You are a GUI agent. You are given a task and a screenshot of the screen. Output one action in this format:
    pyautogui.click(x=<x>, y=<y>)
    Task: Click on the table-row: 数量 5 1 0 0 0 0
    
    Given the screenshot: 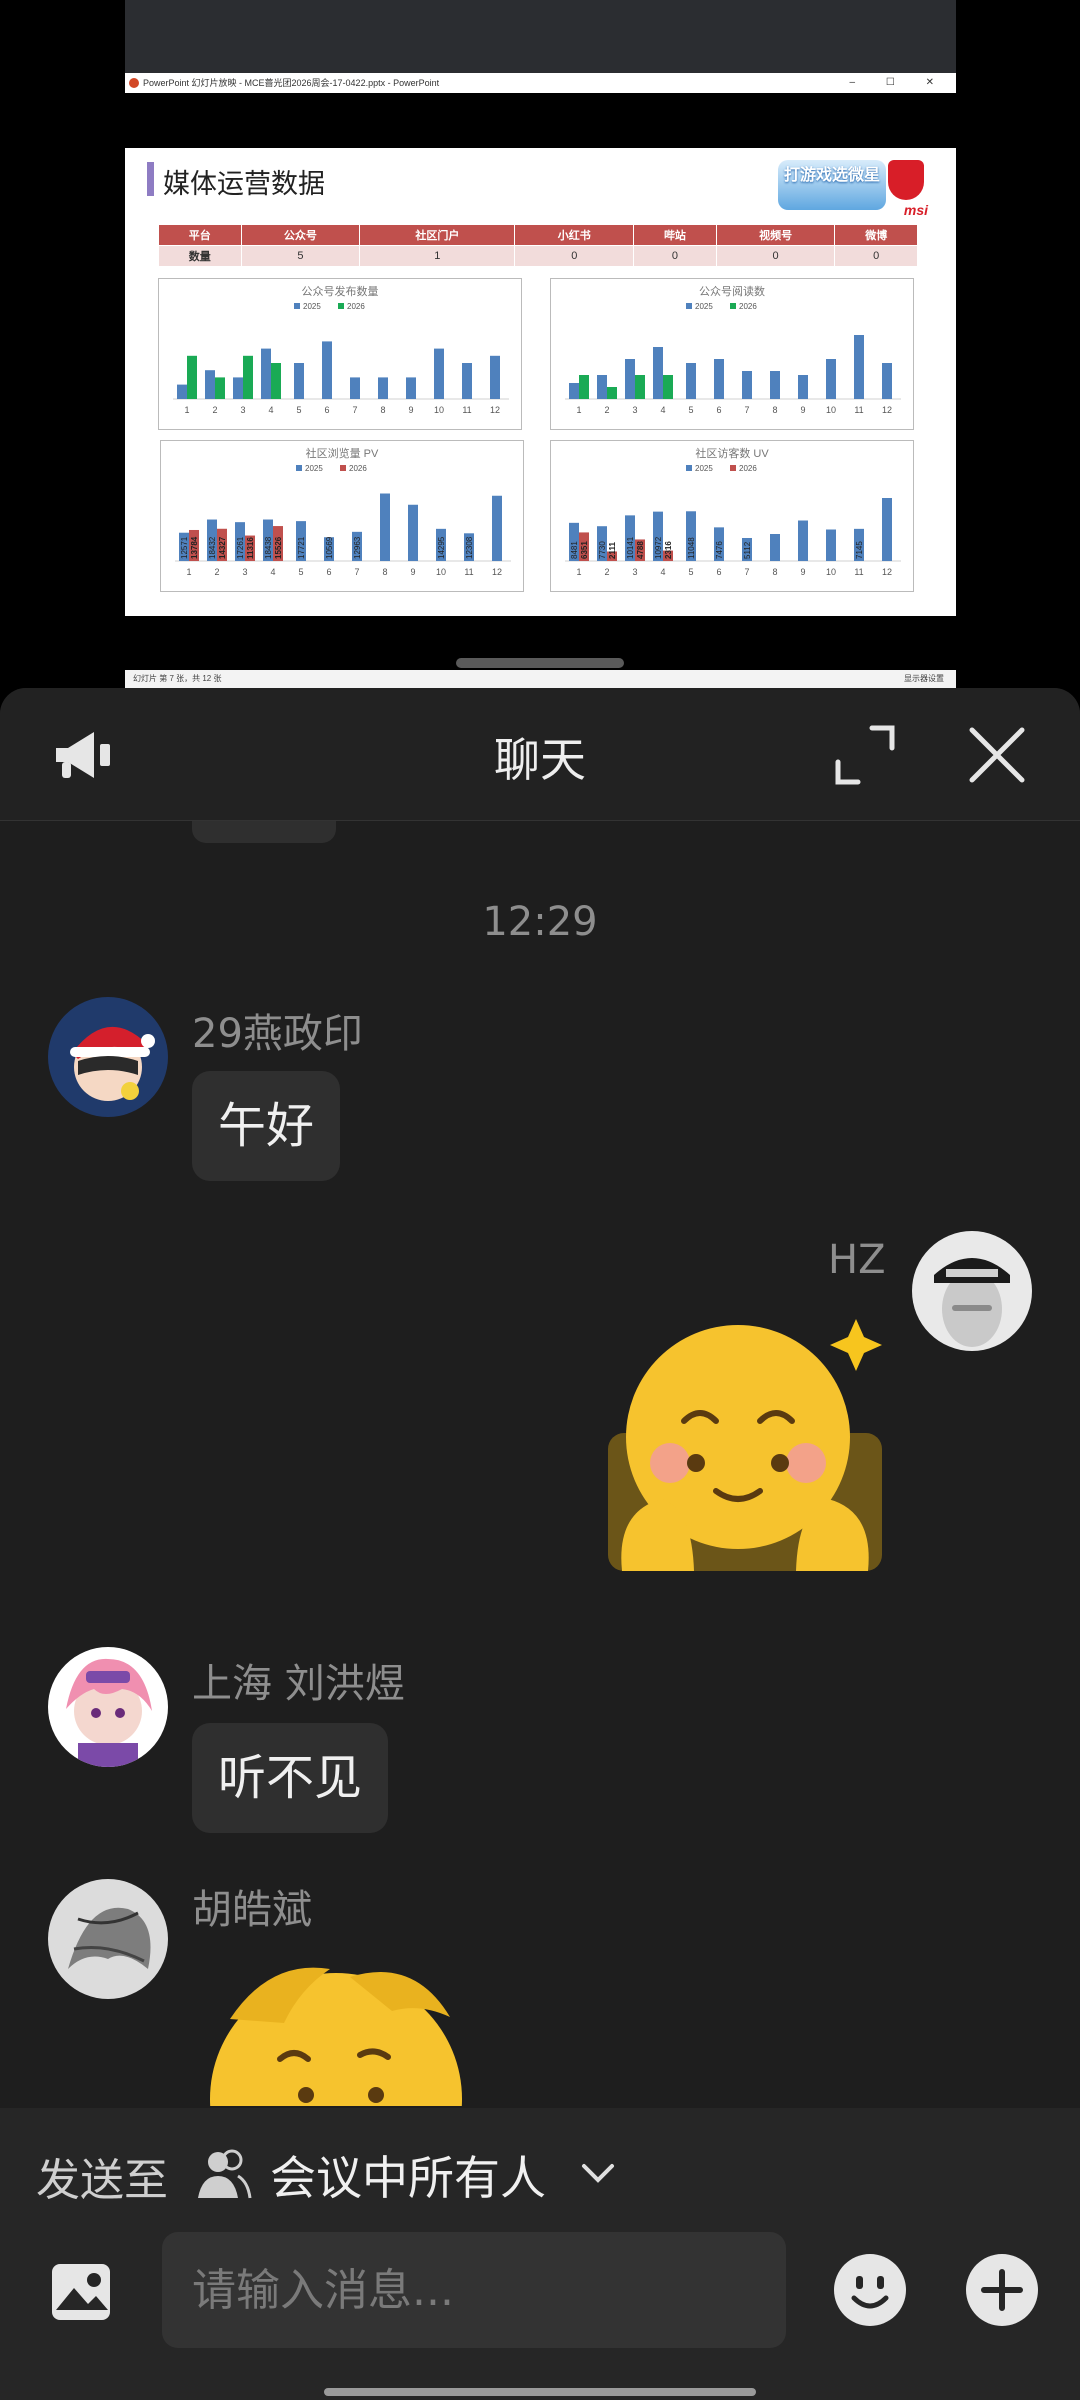 What is the action you would take?
    pyautogui.click(x=538, y=256)
    